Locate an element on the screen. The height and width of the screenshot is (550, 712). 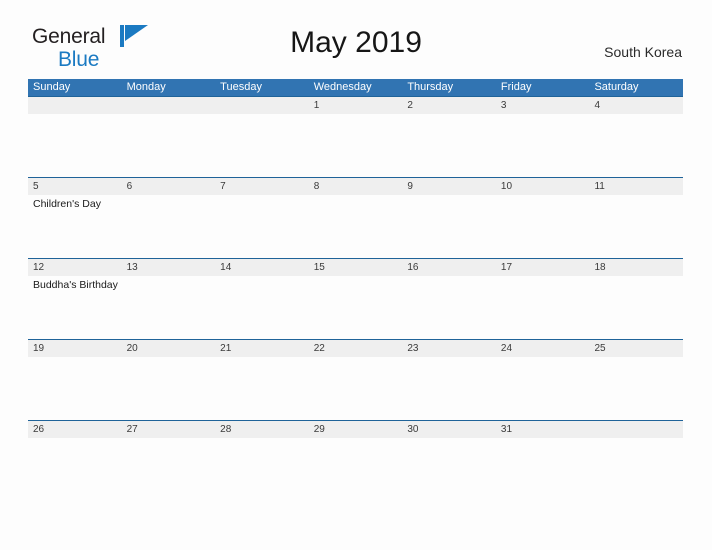
date-number: 22 is located at coordinates (356, 348).